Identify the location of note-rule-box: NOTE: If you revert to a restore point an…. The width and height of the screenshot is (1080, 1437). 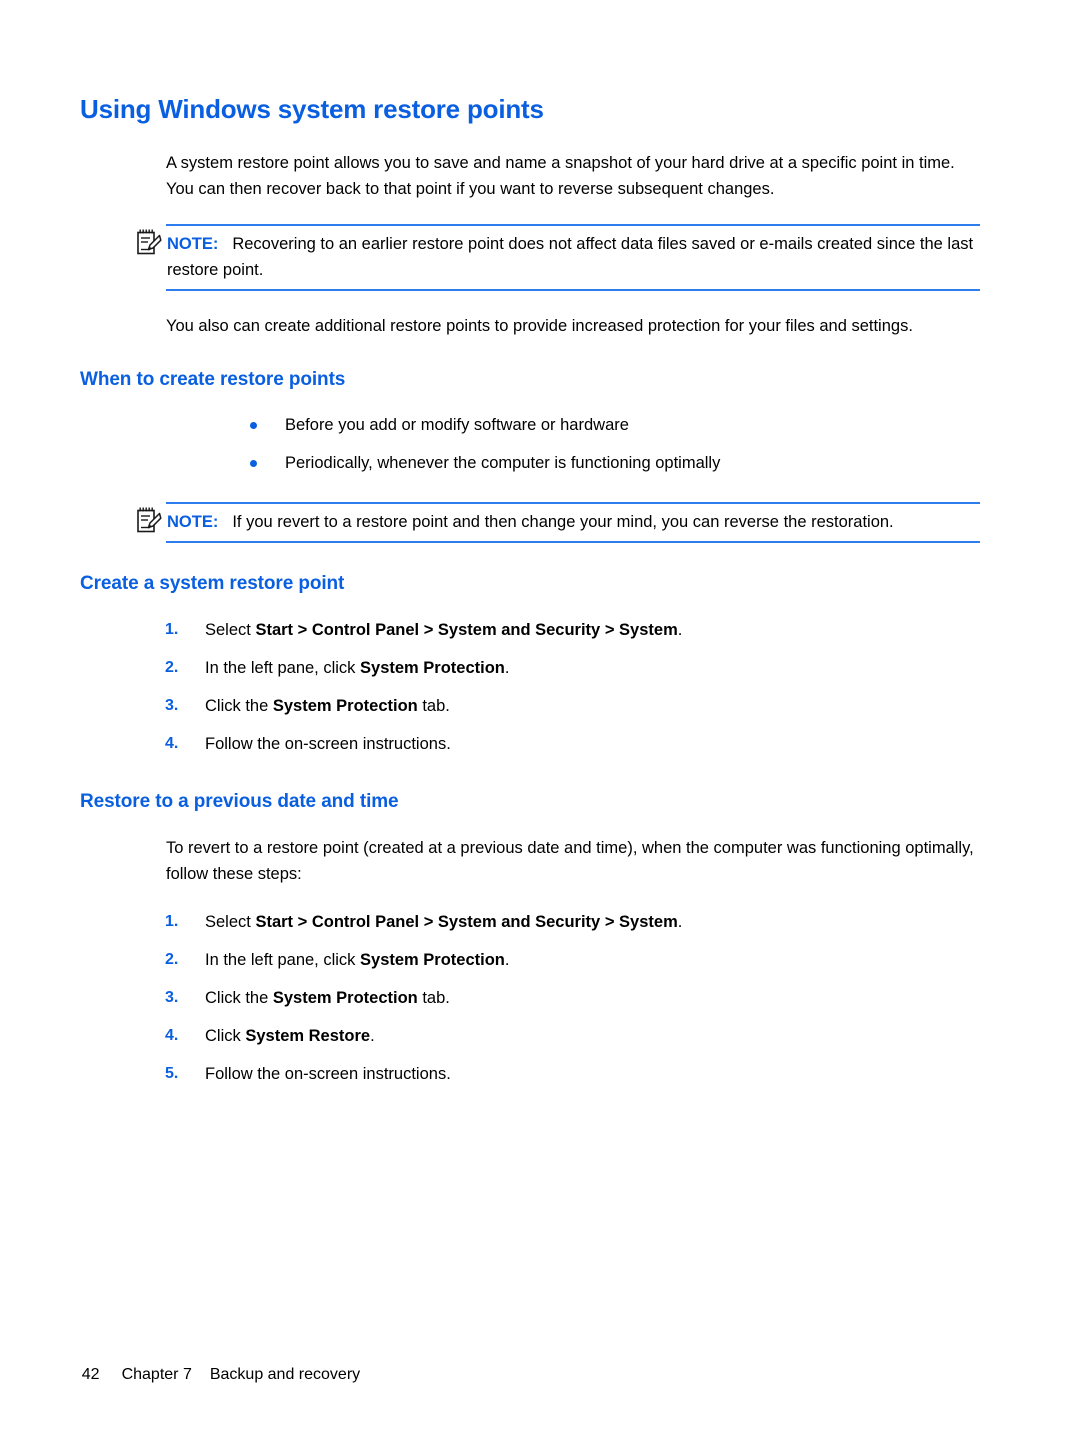
(573, 523).